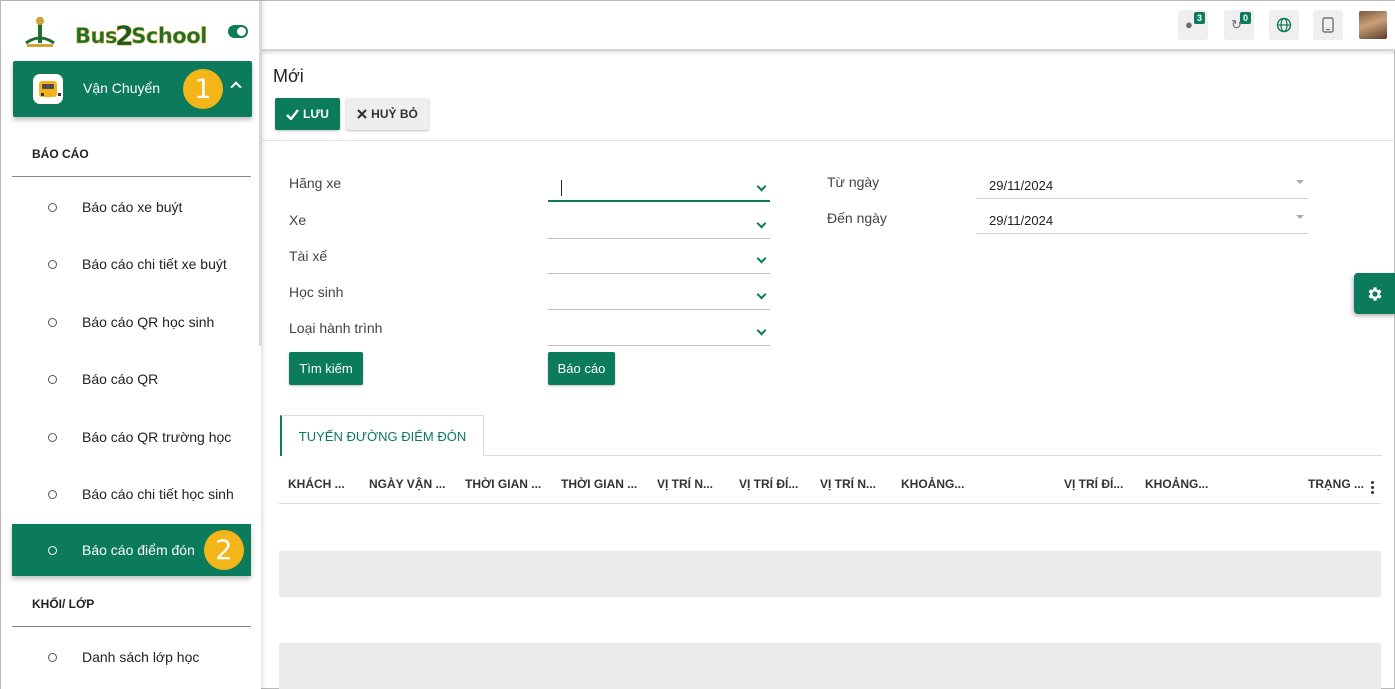 Image resolution: width=1395 pixels, height=689 pixels. Describe the element at coordinates (148, 322) in the screenshot. I see `sidebar-item-label: Báo cáo QR học sinh` at that location.